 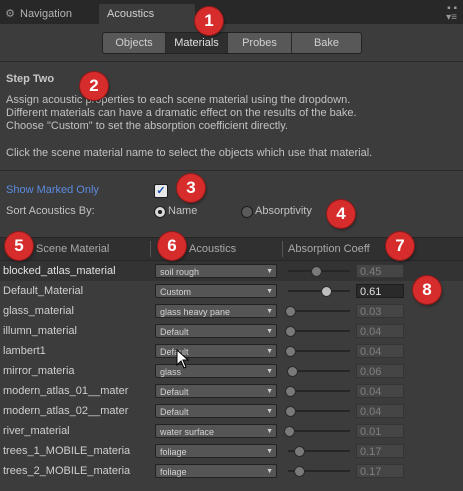 I want to click on table-row: illumn_material Default ▼ 0.04, so click(x=231, y=331).